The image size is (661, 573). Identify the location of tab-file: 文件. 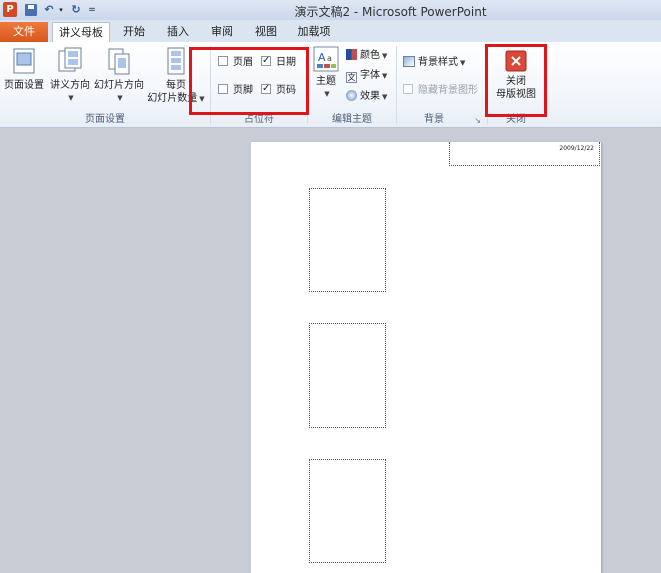
(24, 32).